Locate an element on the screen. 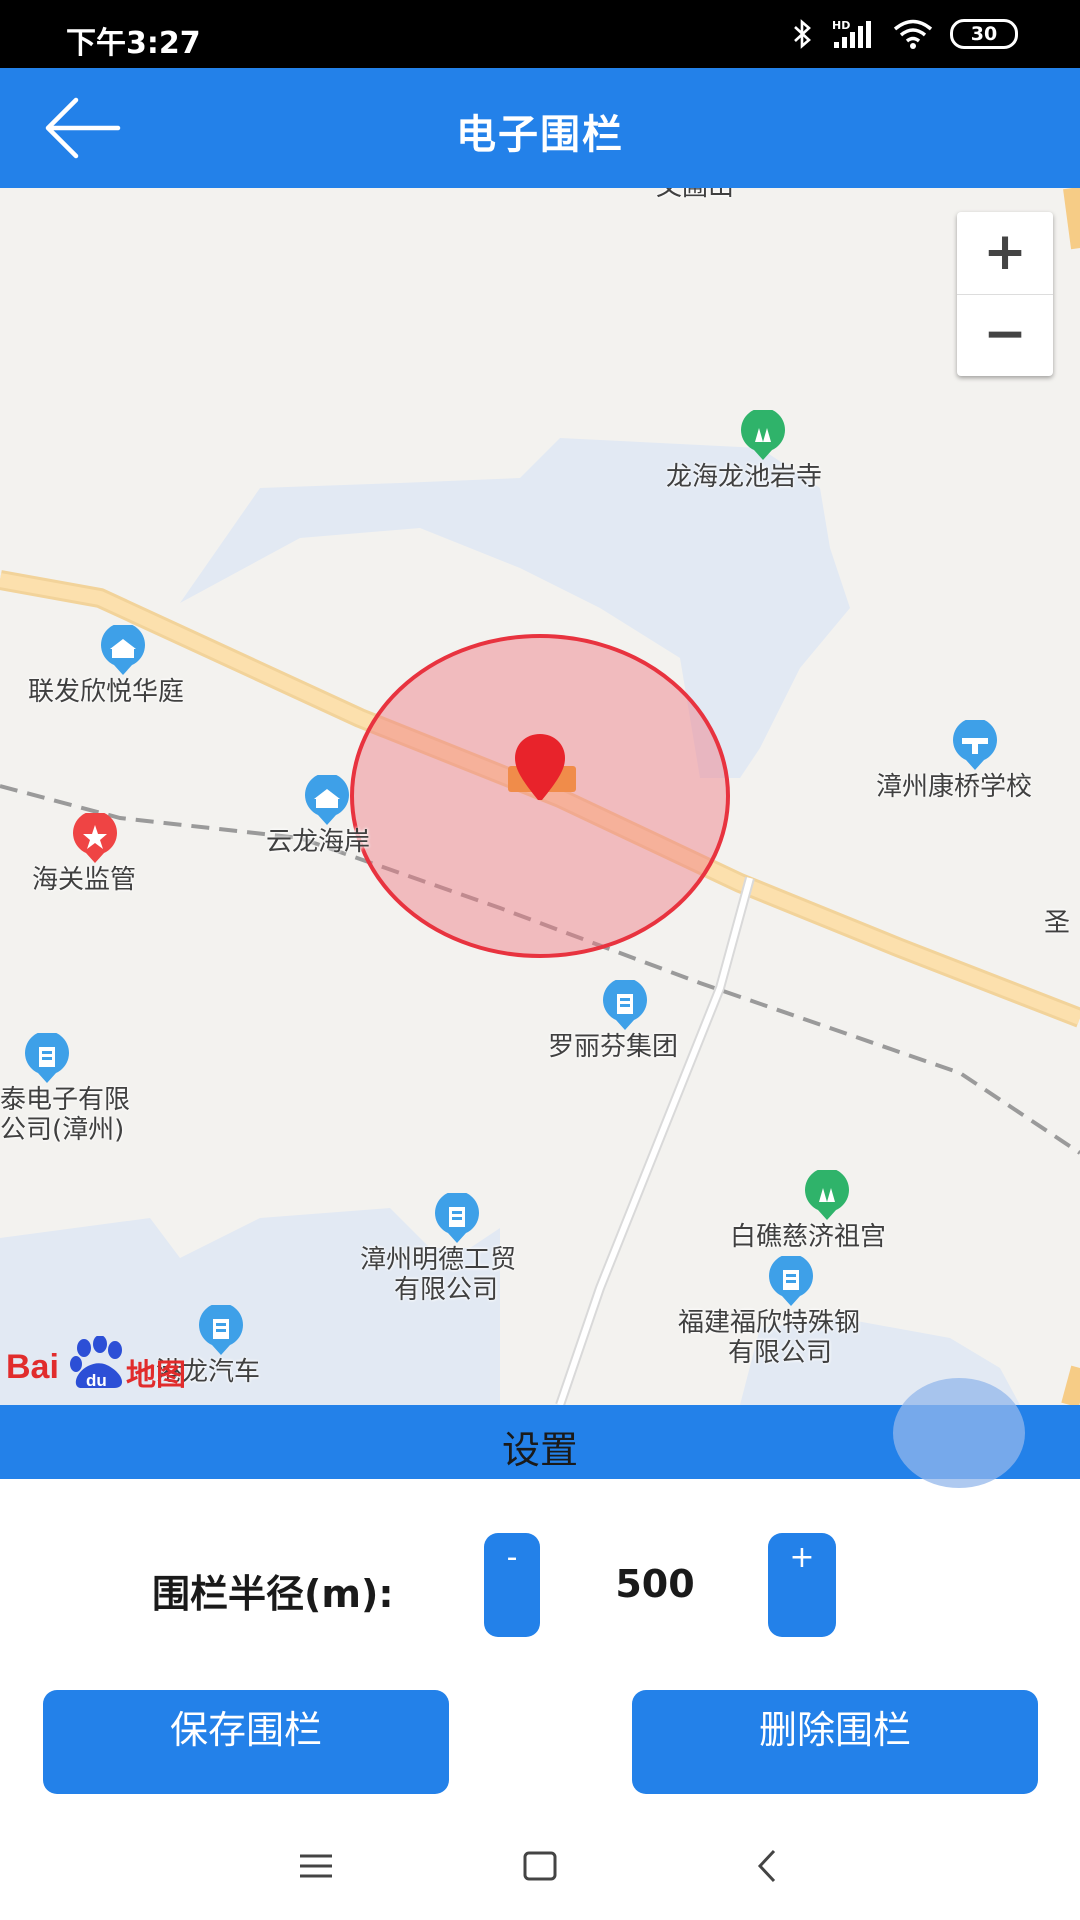 The image size is (1080, 1920). status-icons: HD 30 is located at coordinates (905, 34).